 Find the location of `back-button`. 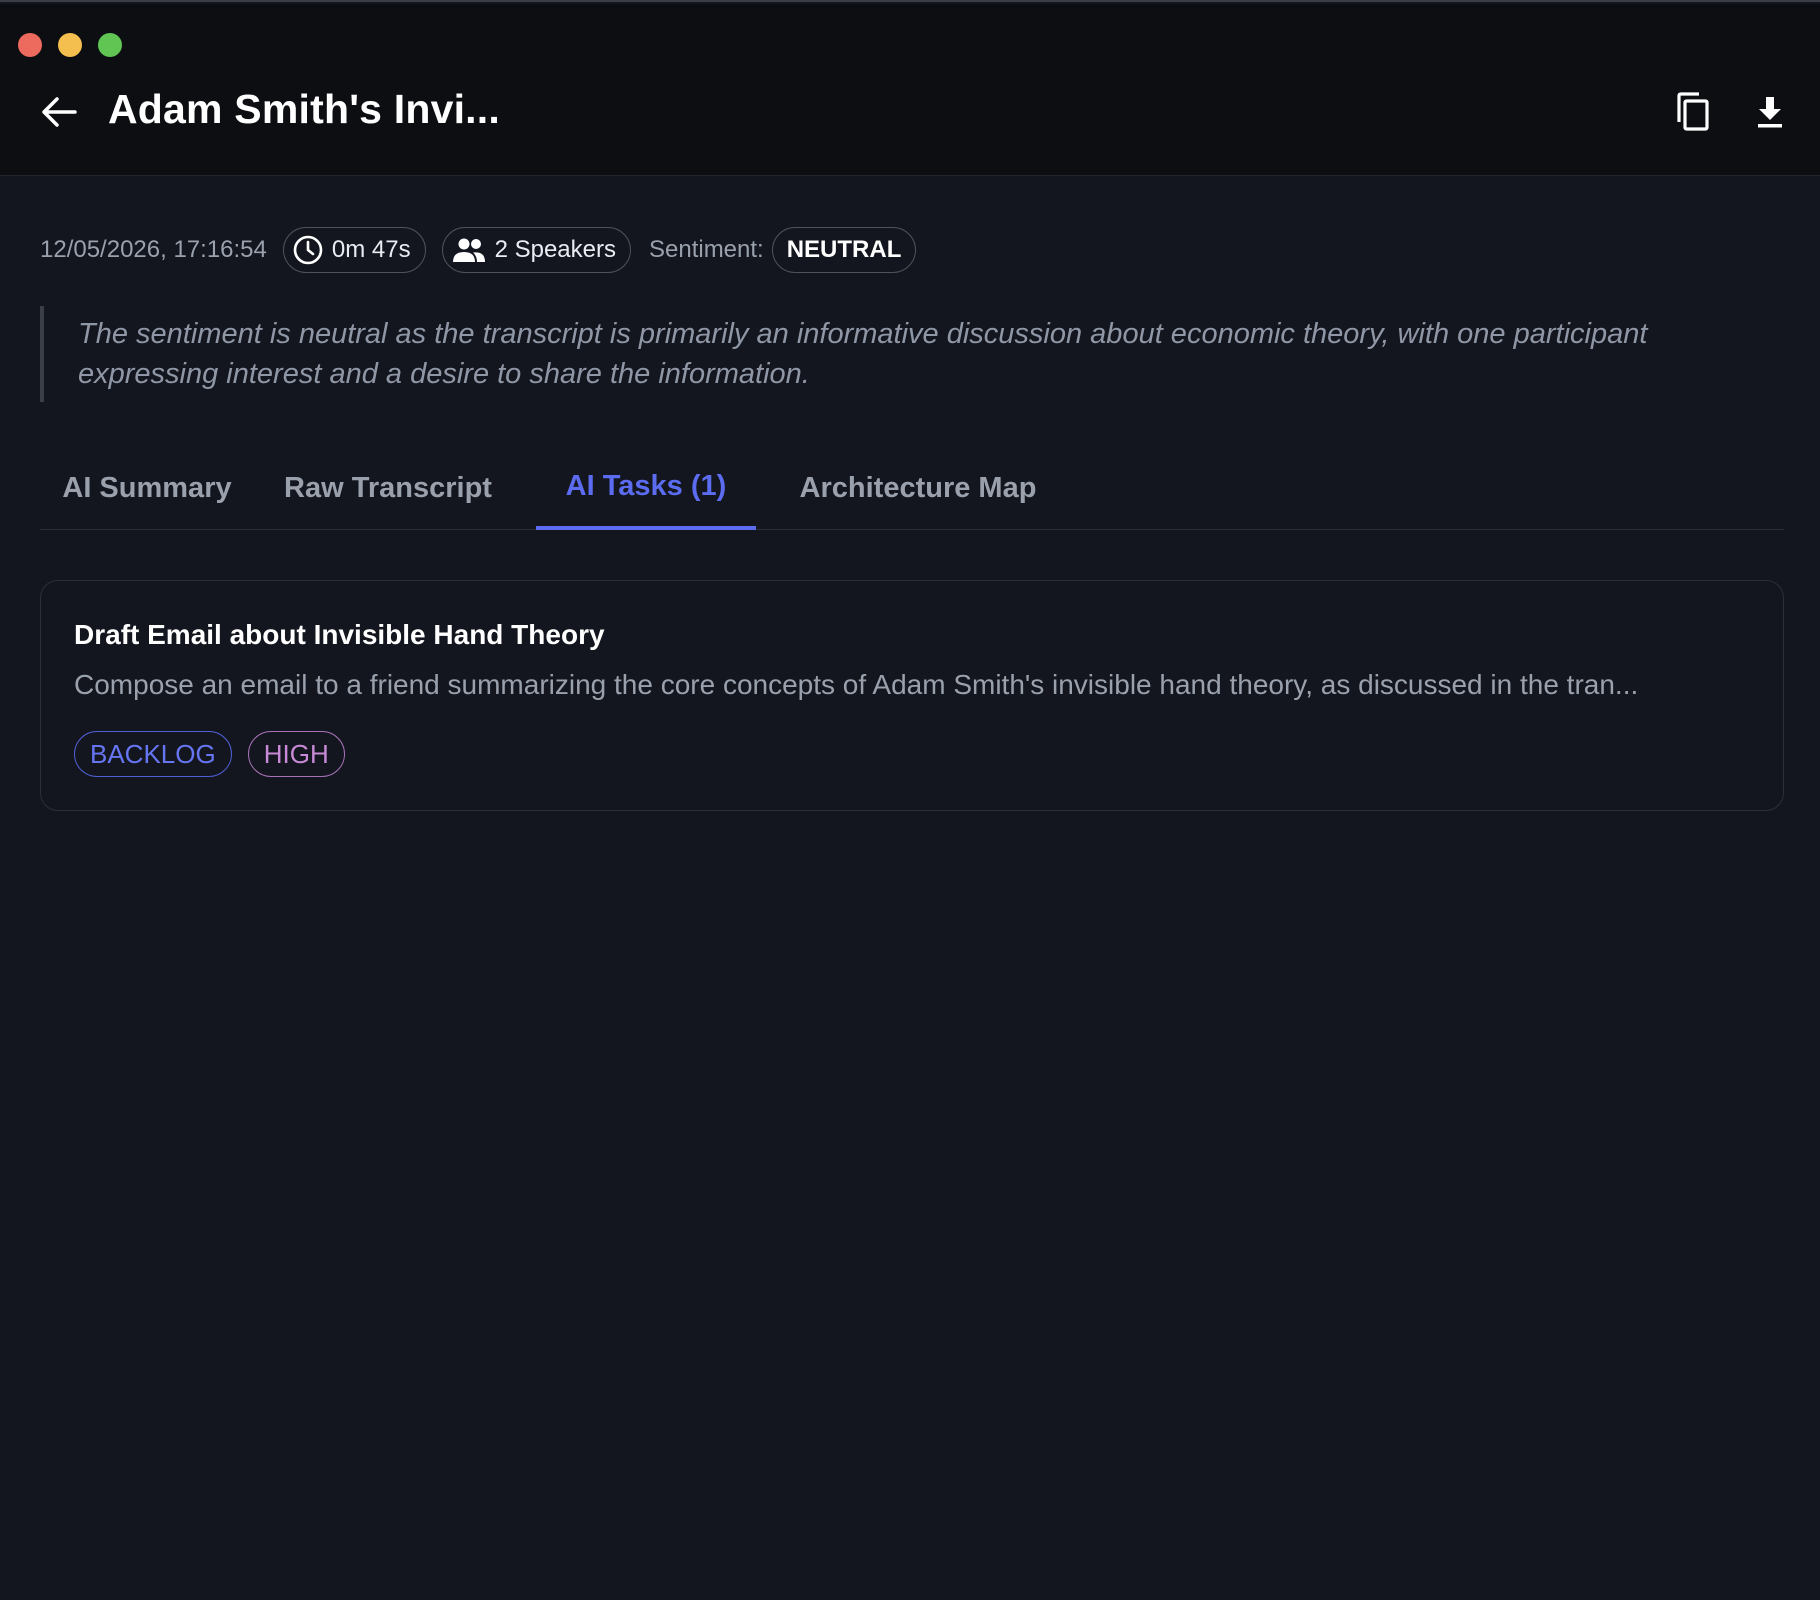

back-button is located at coordinates (59, 112).